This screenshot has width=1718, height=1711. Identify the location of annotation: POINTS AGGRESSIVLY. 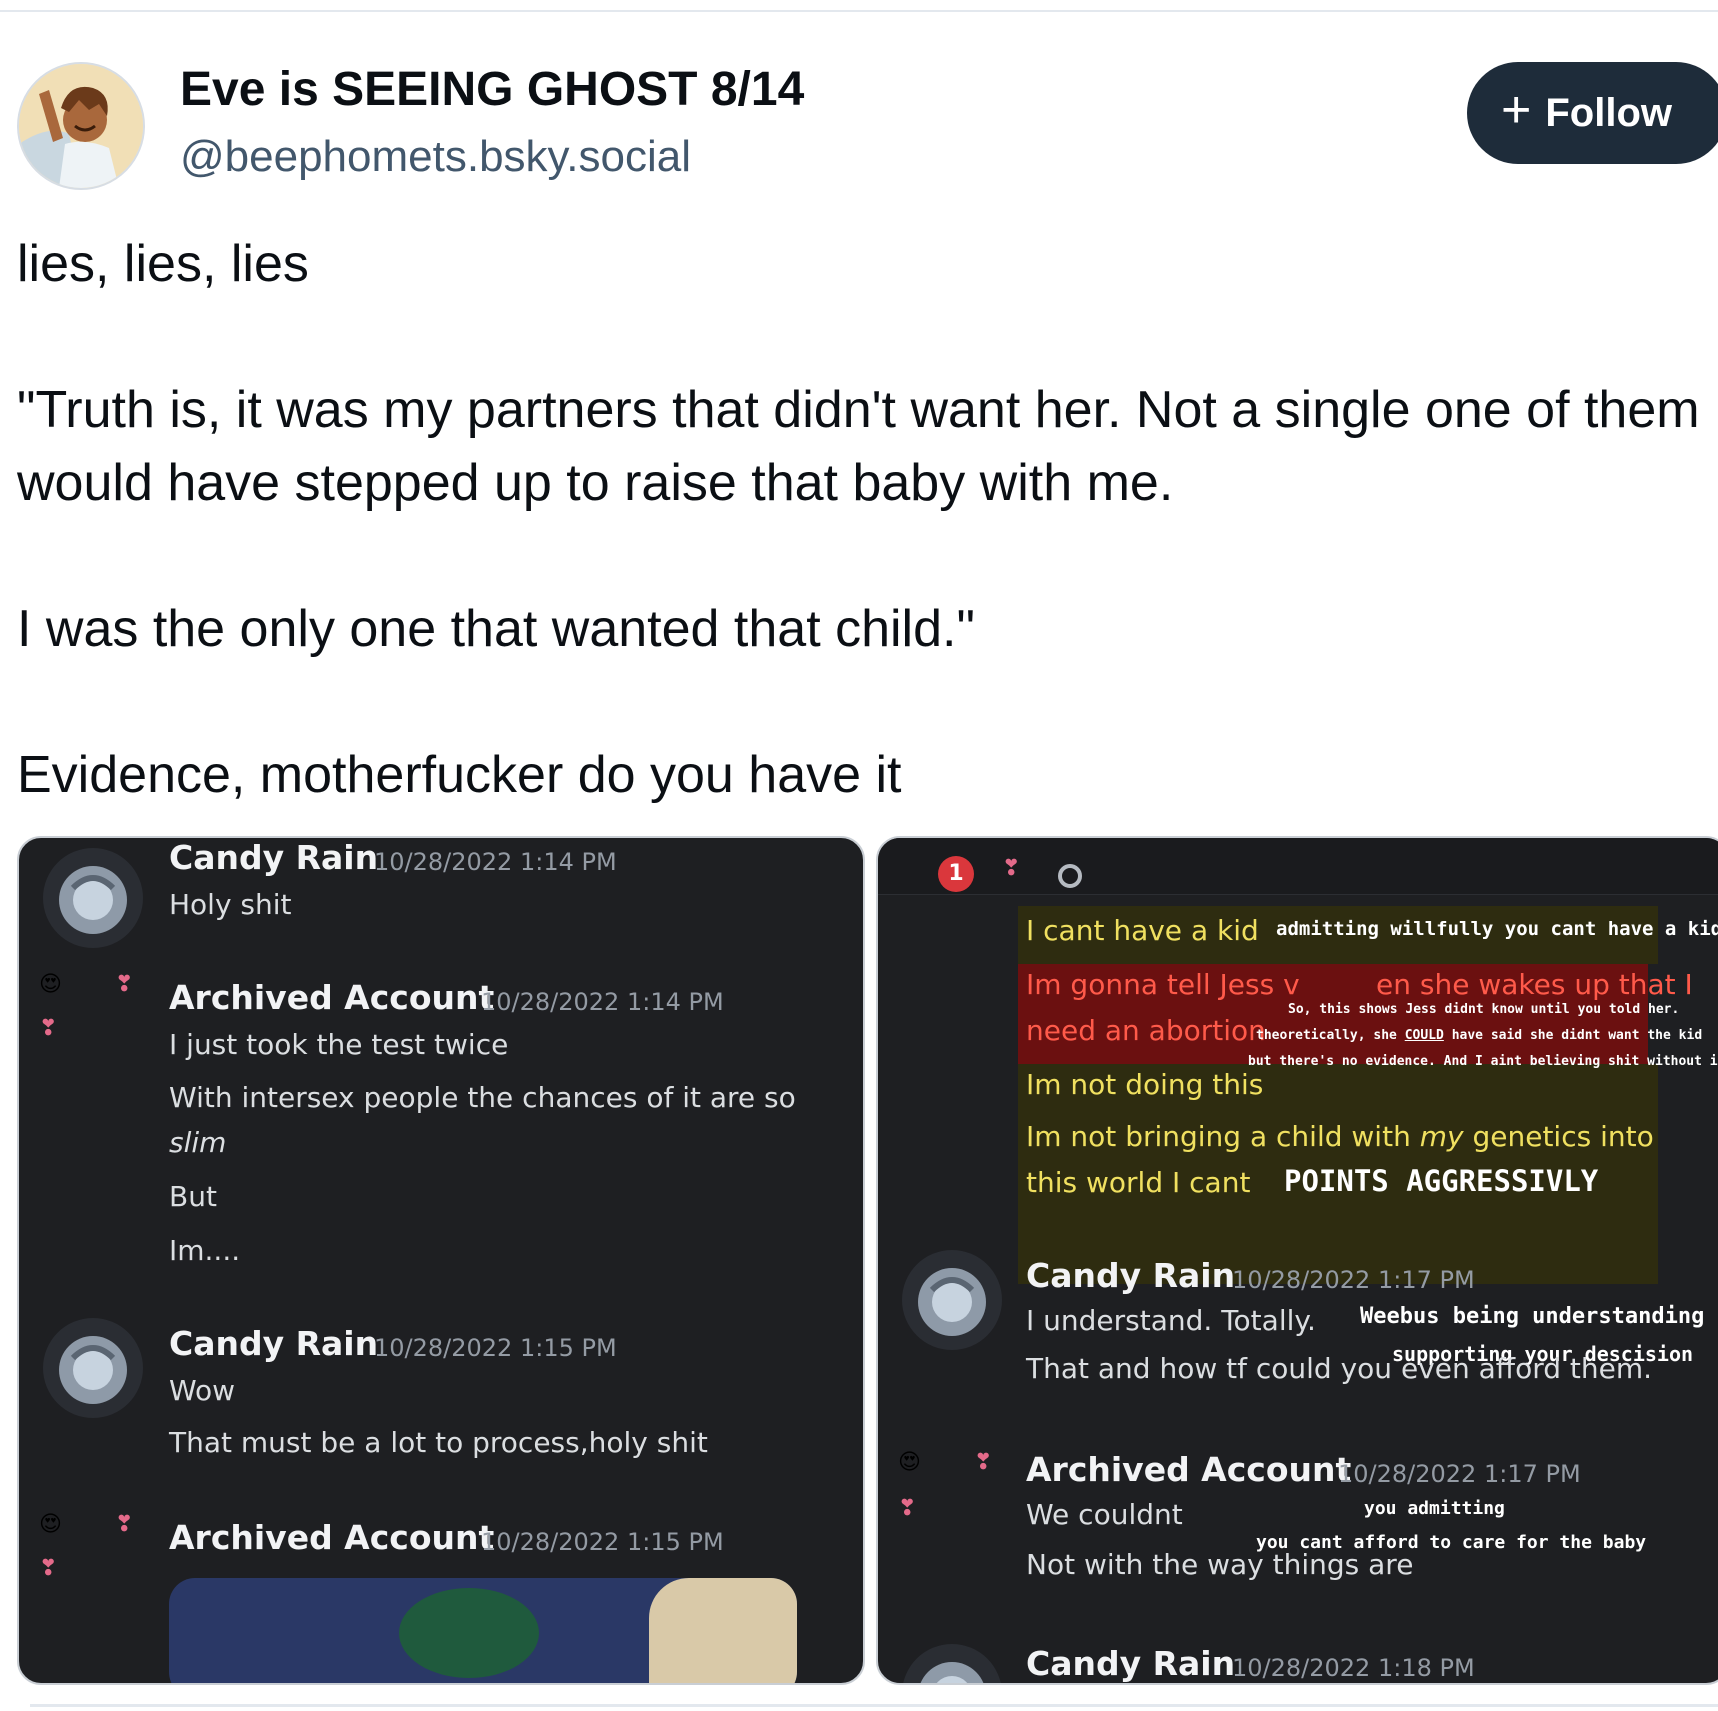
(1441, 1181).